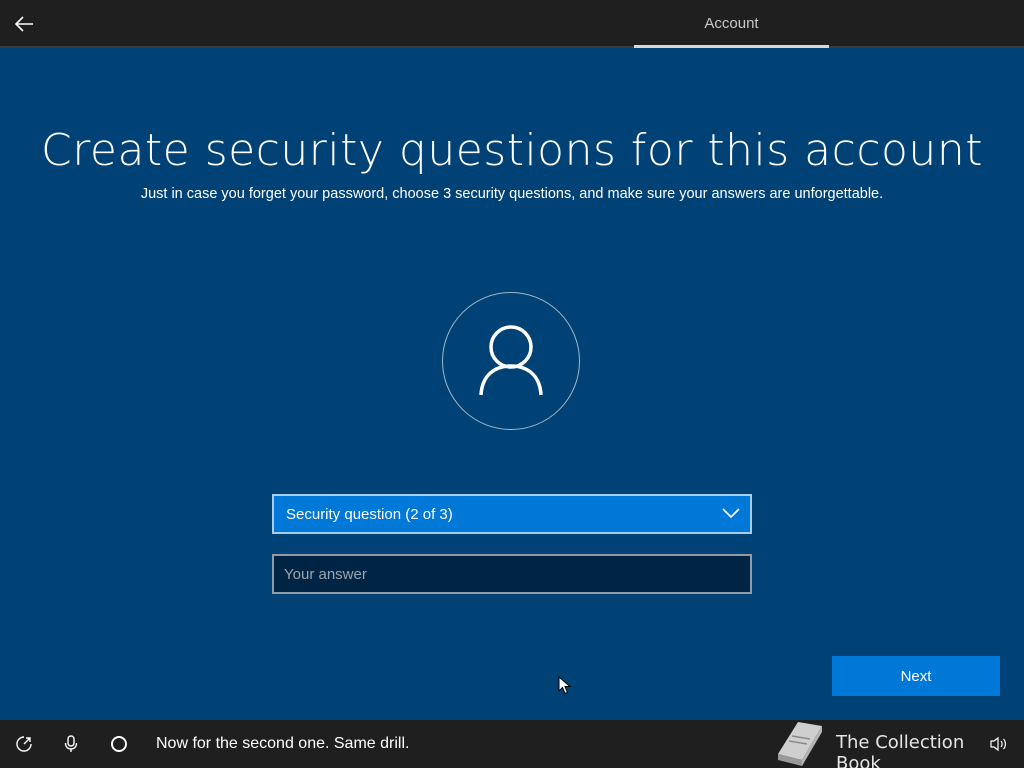  What do you see at coordinates (512, 514) in the screenshot?
I see `security-question-dropdown: Security question (2 of 3)` at bounding box center [512, 514].